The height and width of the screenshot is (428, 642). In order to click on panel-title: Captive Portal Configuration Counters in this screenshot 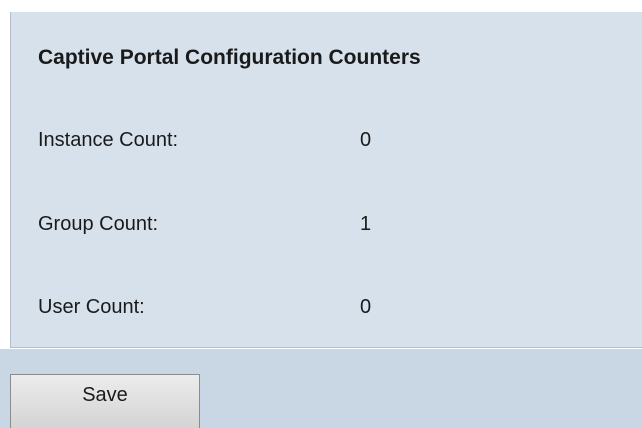, I will do `click(229, 57)`.